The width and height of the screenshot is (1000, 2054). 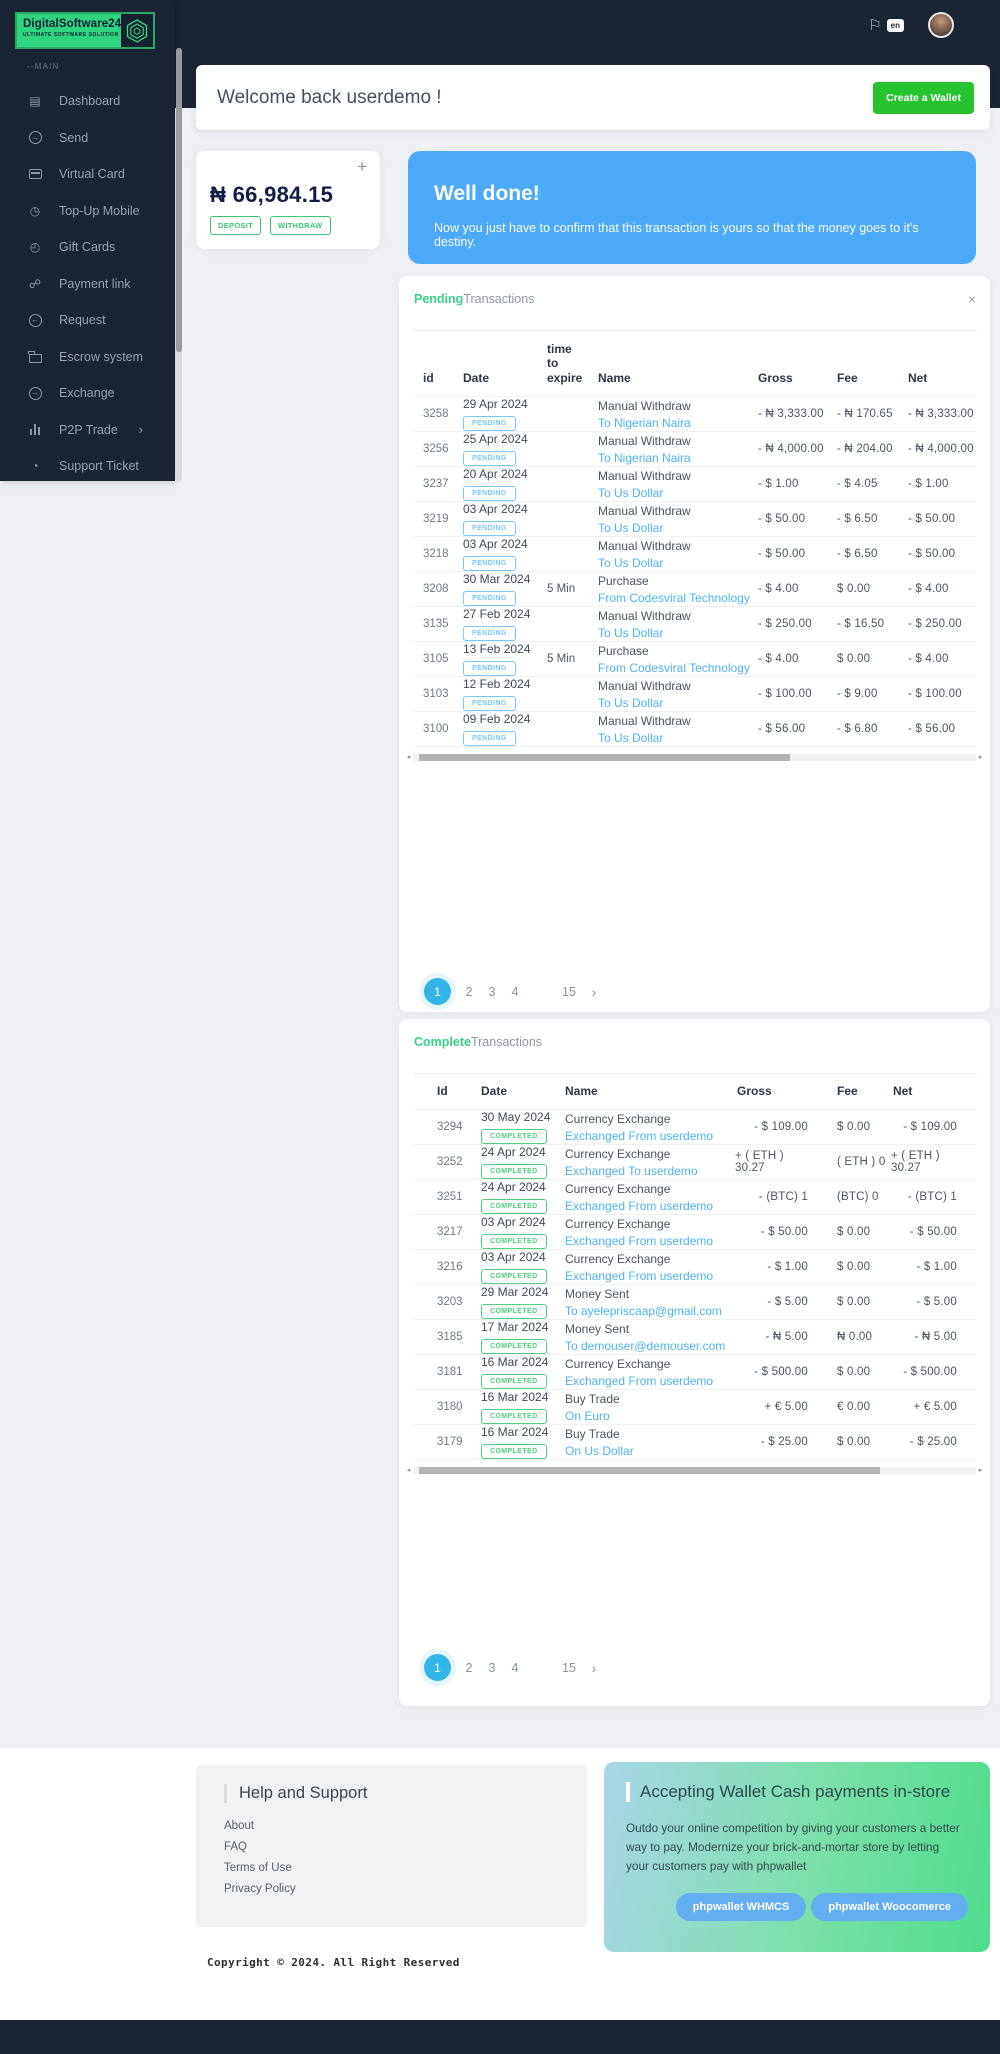 I want to click on transaction-date: 17 Mar 2024, so click(x=515, y=1327).